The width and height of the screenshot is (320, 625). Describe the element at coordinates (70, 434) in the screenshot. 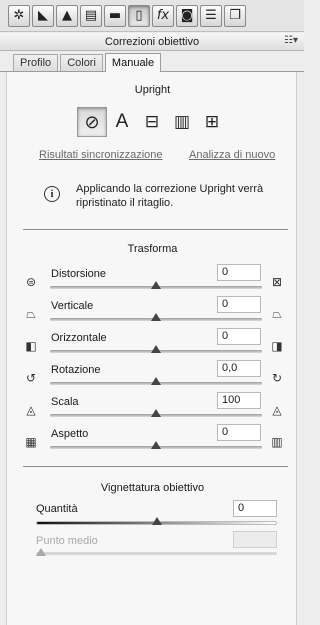

I see `aspect-label: Aspetto` at that location.